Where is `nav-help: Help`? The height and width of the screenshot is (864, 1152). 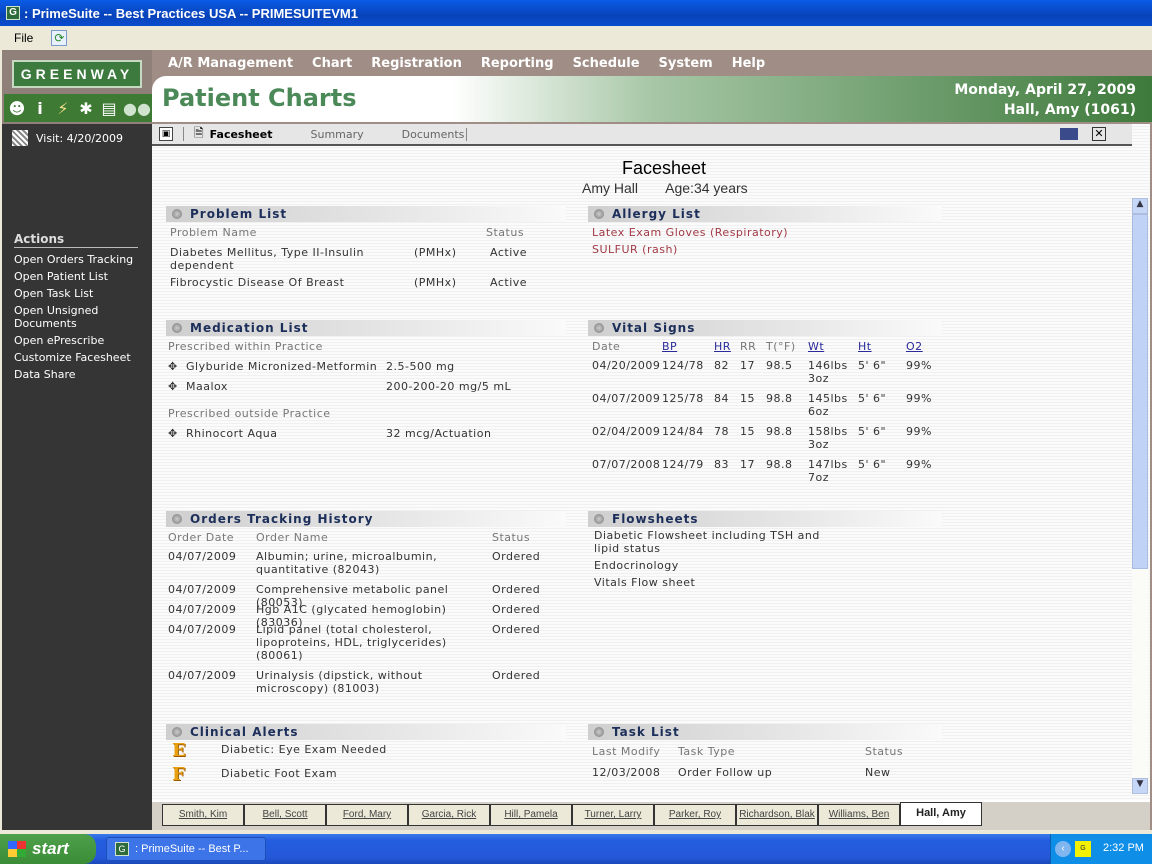
nav-help: Help is located at coordinates (748, 63).